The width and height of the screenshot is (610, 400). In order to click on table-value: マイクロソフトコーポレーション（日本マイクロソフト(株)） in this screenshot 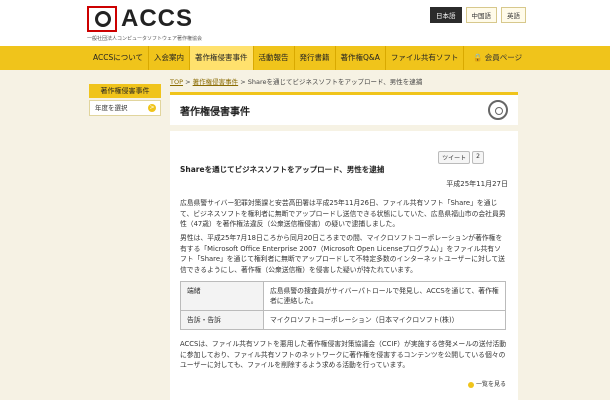, I will do `click(384, 320)`.